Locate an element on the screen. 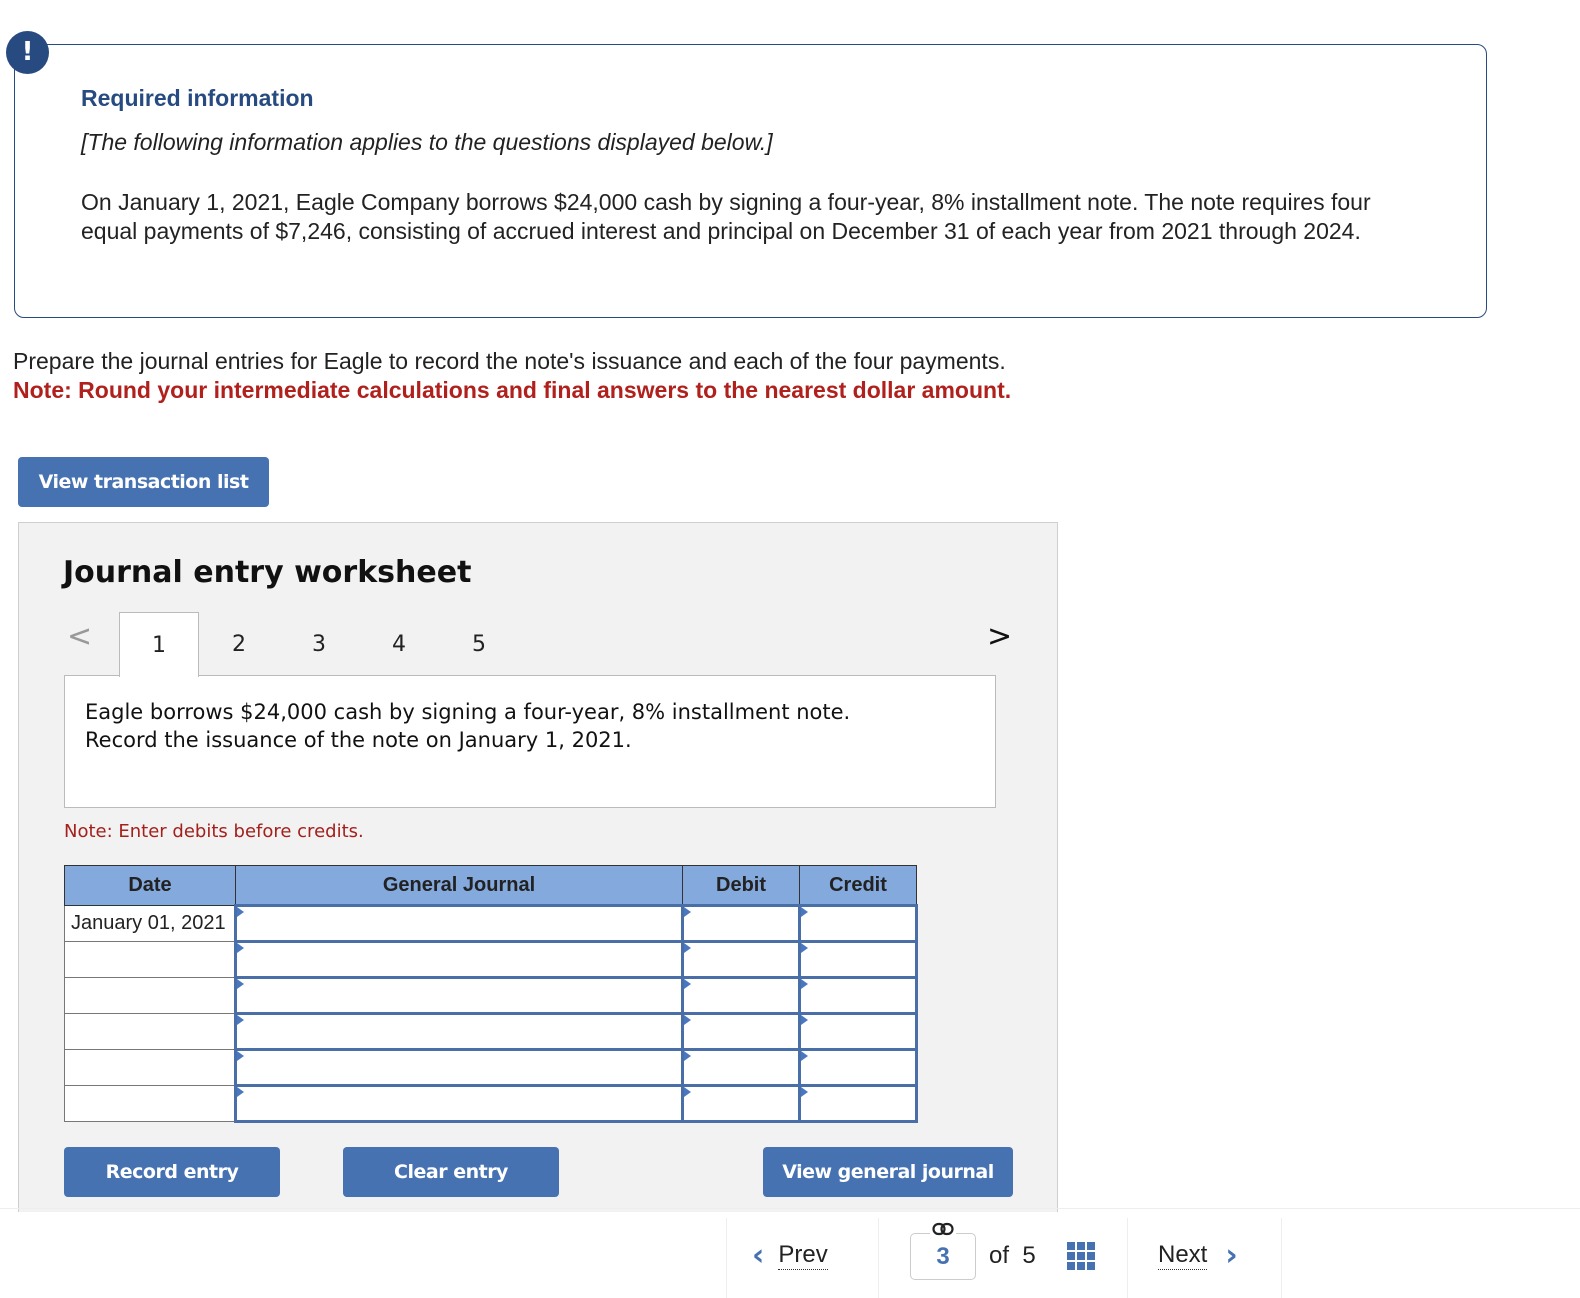 This screenshot has height=1298, width=1580. next-label: Next is located at coordinates (1183, 1255).